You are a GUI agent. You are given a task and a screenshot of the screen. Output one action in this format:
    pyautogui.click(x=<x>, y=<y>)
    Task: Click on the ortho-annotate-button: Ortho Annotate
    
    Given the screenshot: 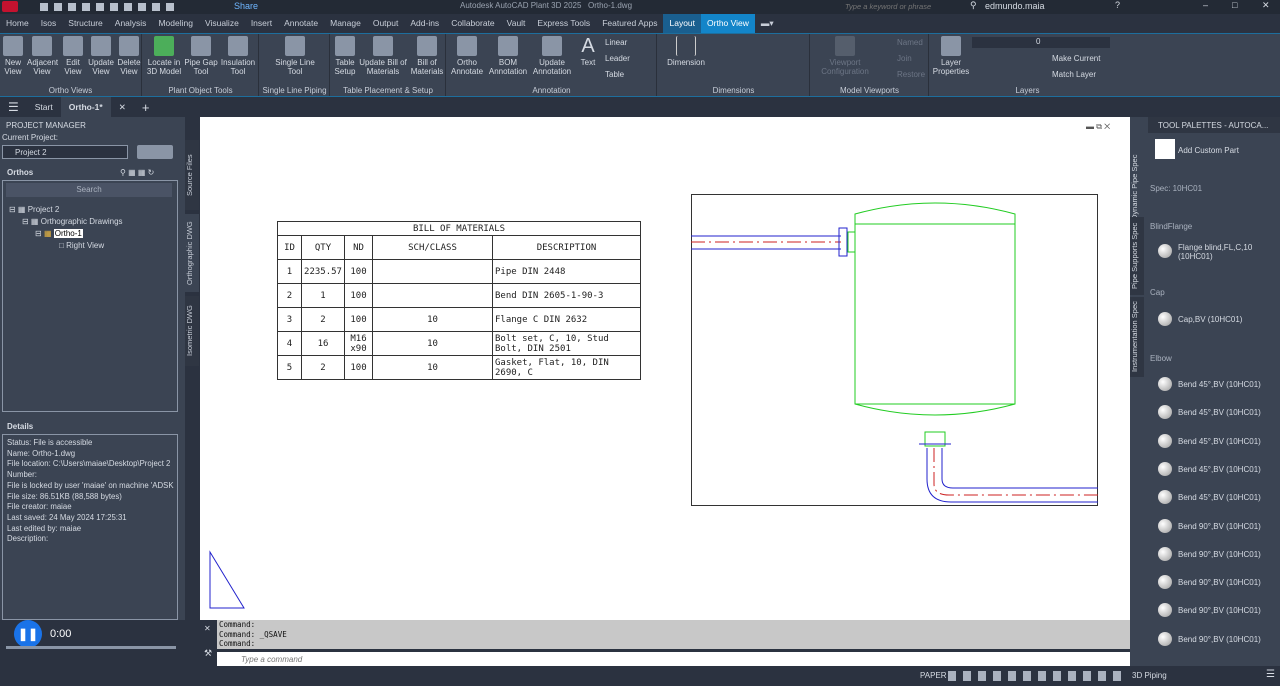 What is the action you would take?
    pyautogui.click(x=467, y=56)
    